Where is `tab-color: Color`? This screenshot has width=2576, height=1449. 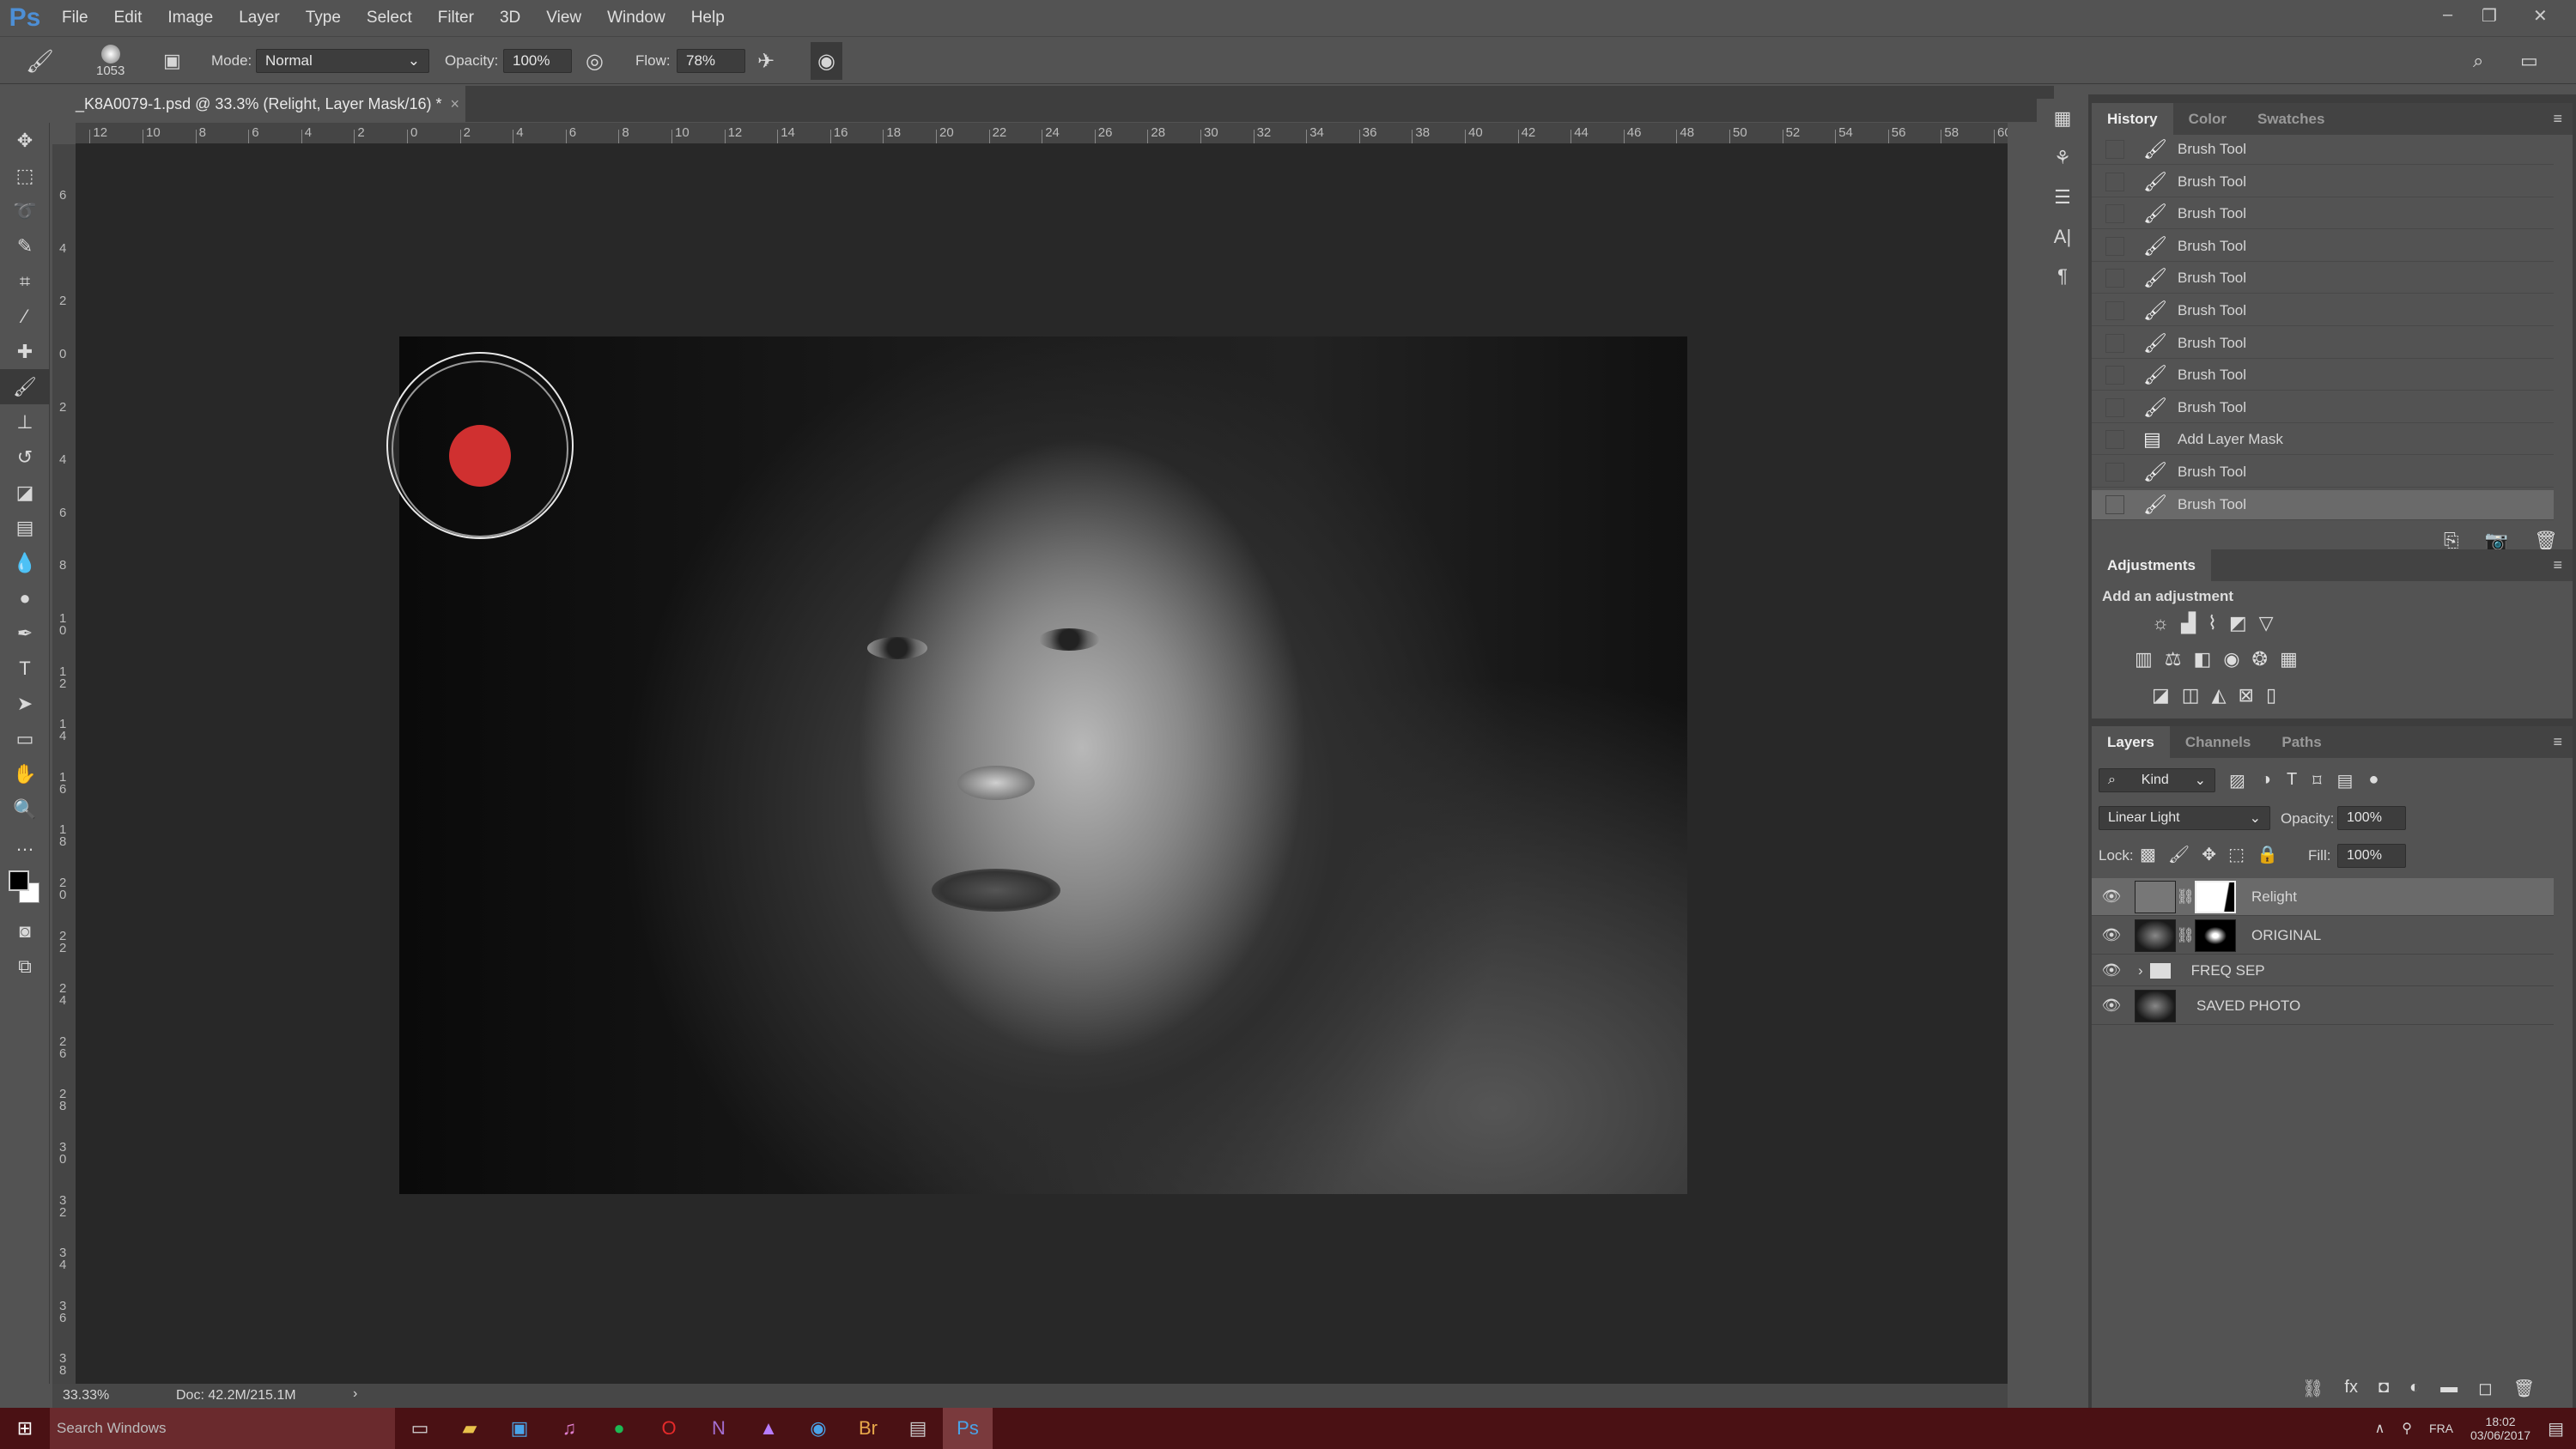 tab-color: Color is located at coordinates (2207, 119).